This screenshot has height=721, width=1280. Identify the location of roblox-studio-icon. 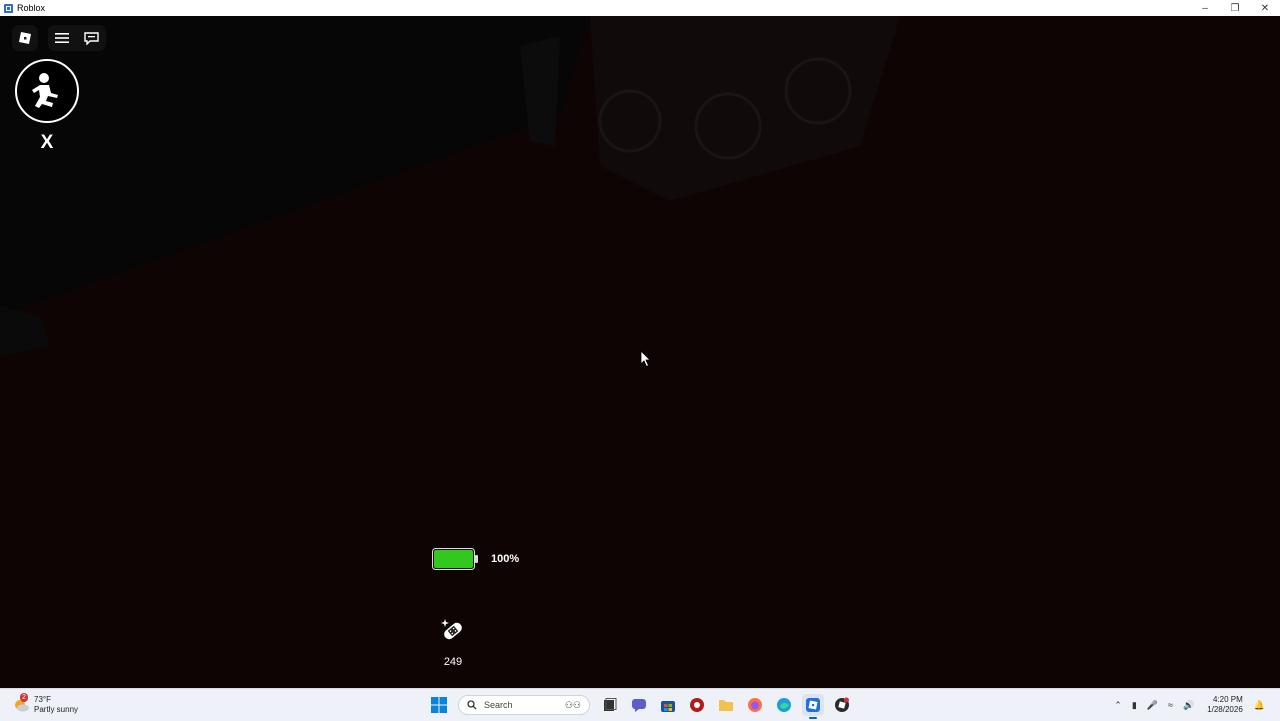
(841, 704).